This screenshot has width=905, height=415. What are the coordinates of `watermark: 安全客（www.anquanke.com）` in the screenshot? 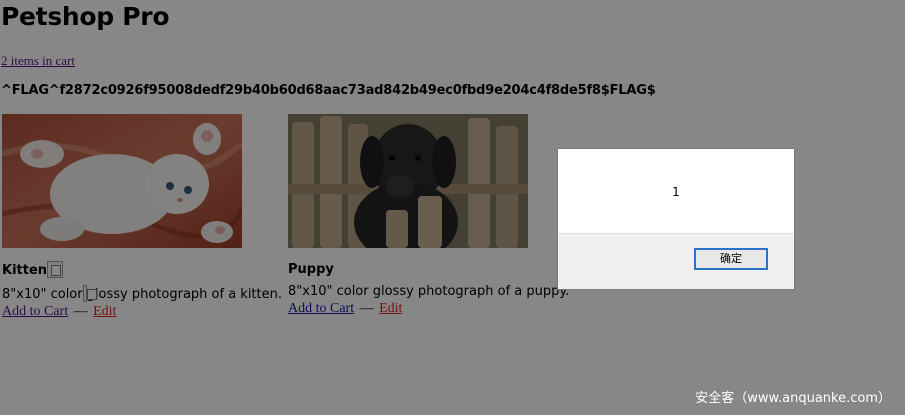 It's located at (793, 398).